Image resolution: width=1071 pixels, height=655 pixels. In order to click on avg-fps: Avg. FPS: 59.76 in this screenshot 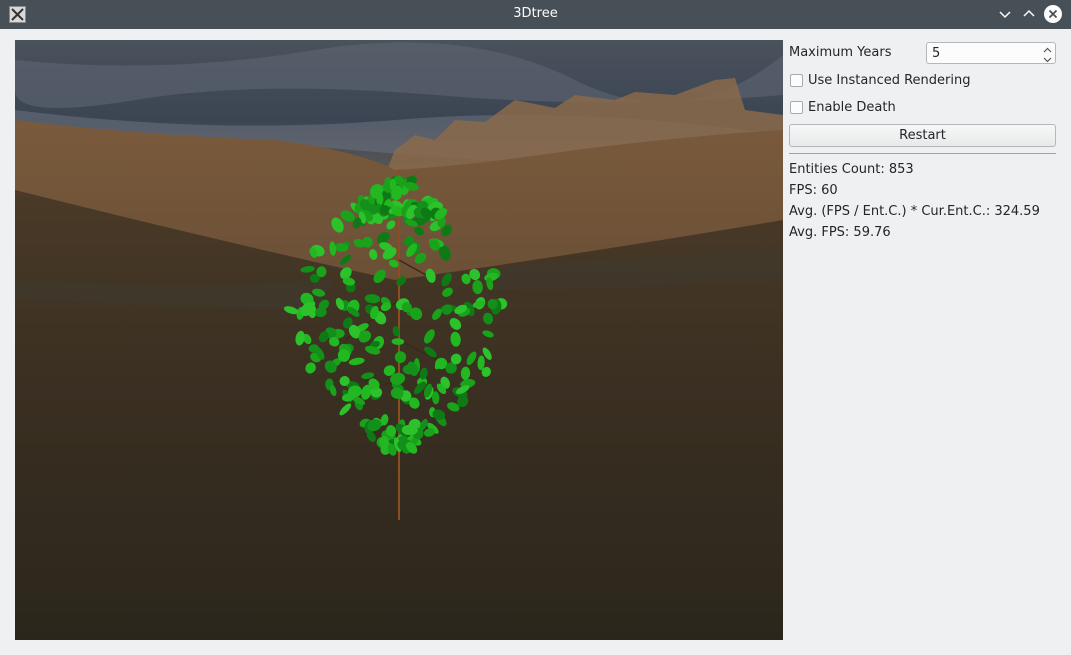, I will do `click(840, 232)`.